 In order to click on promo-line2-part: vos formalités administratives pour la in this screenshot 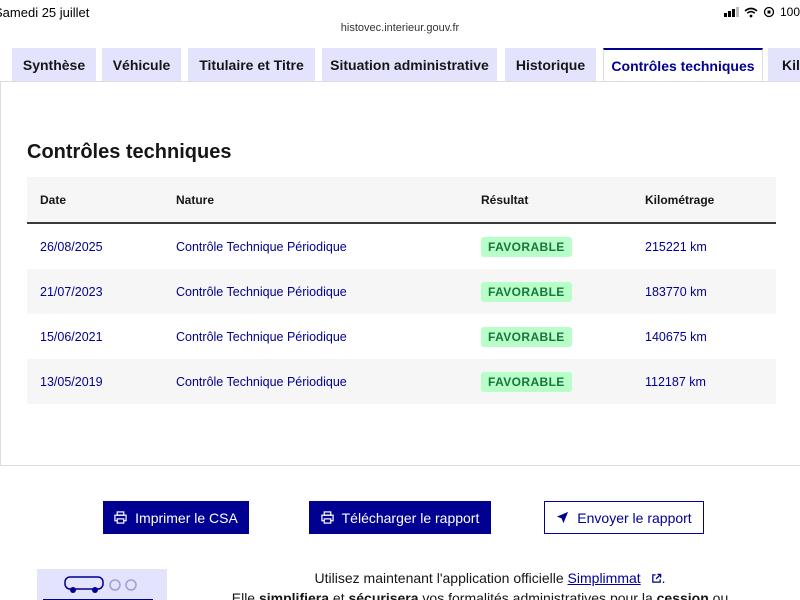, I will do `click(537, 595)`.